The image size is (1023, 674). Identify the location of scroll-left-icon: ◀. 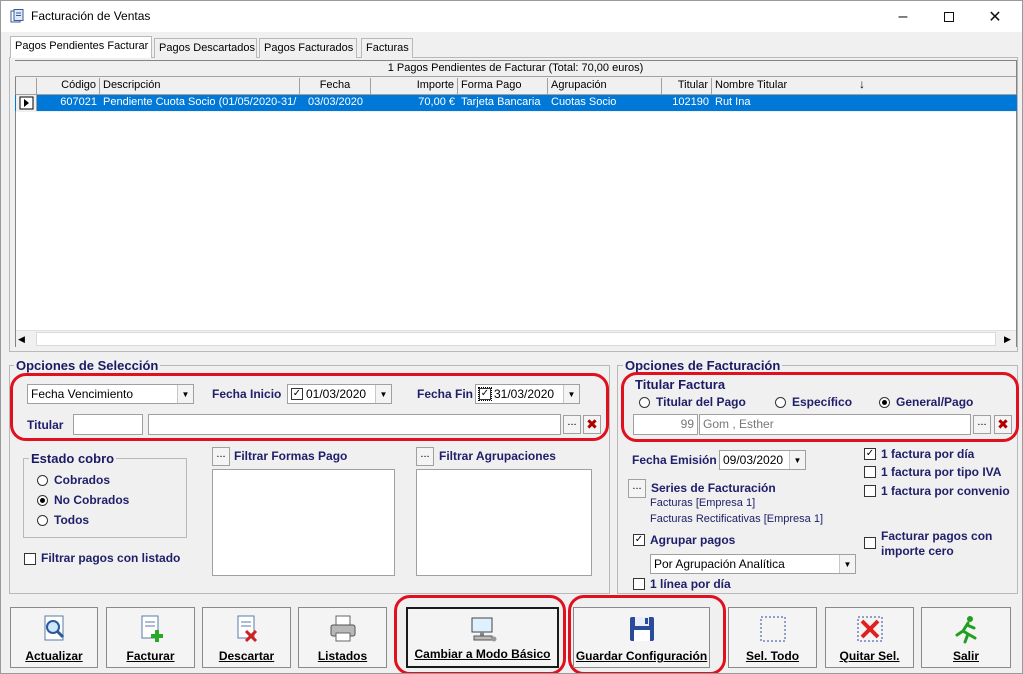
(21, 339).